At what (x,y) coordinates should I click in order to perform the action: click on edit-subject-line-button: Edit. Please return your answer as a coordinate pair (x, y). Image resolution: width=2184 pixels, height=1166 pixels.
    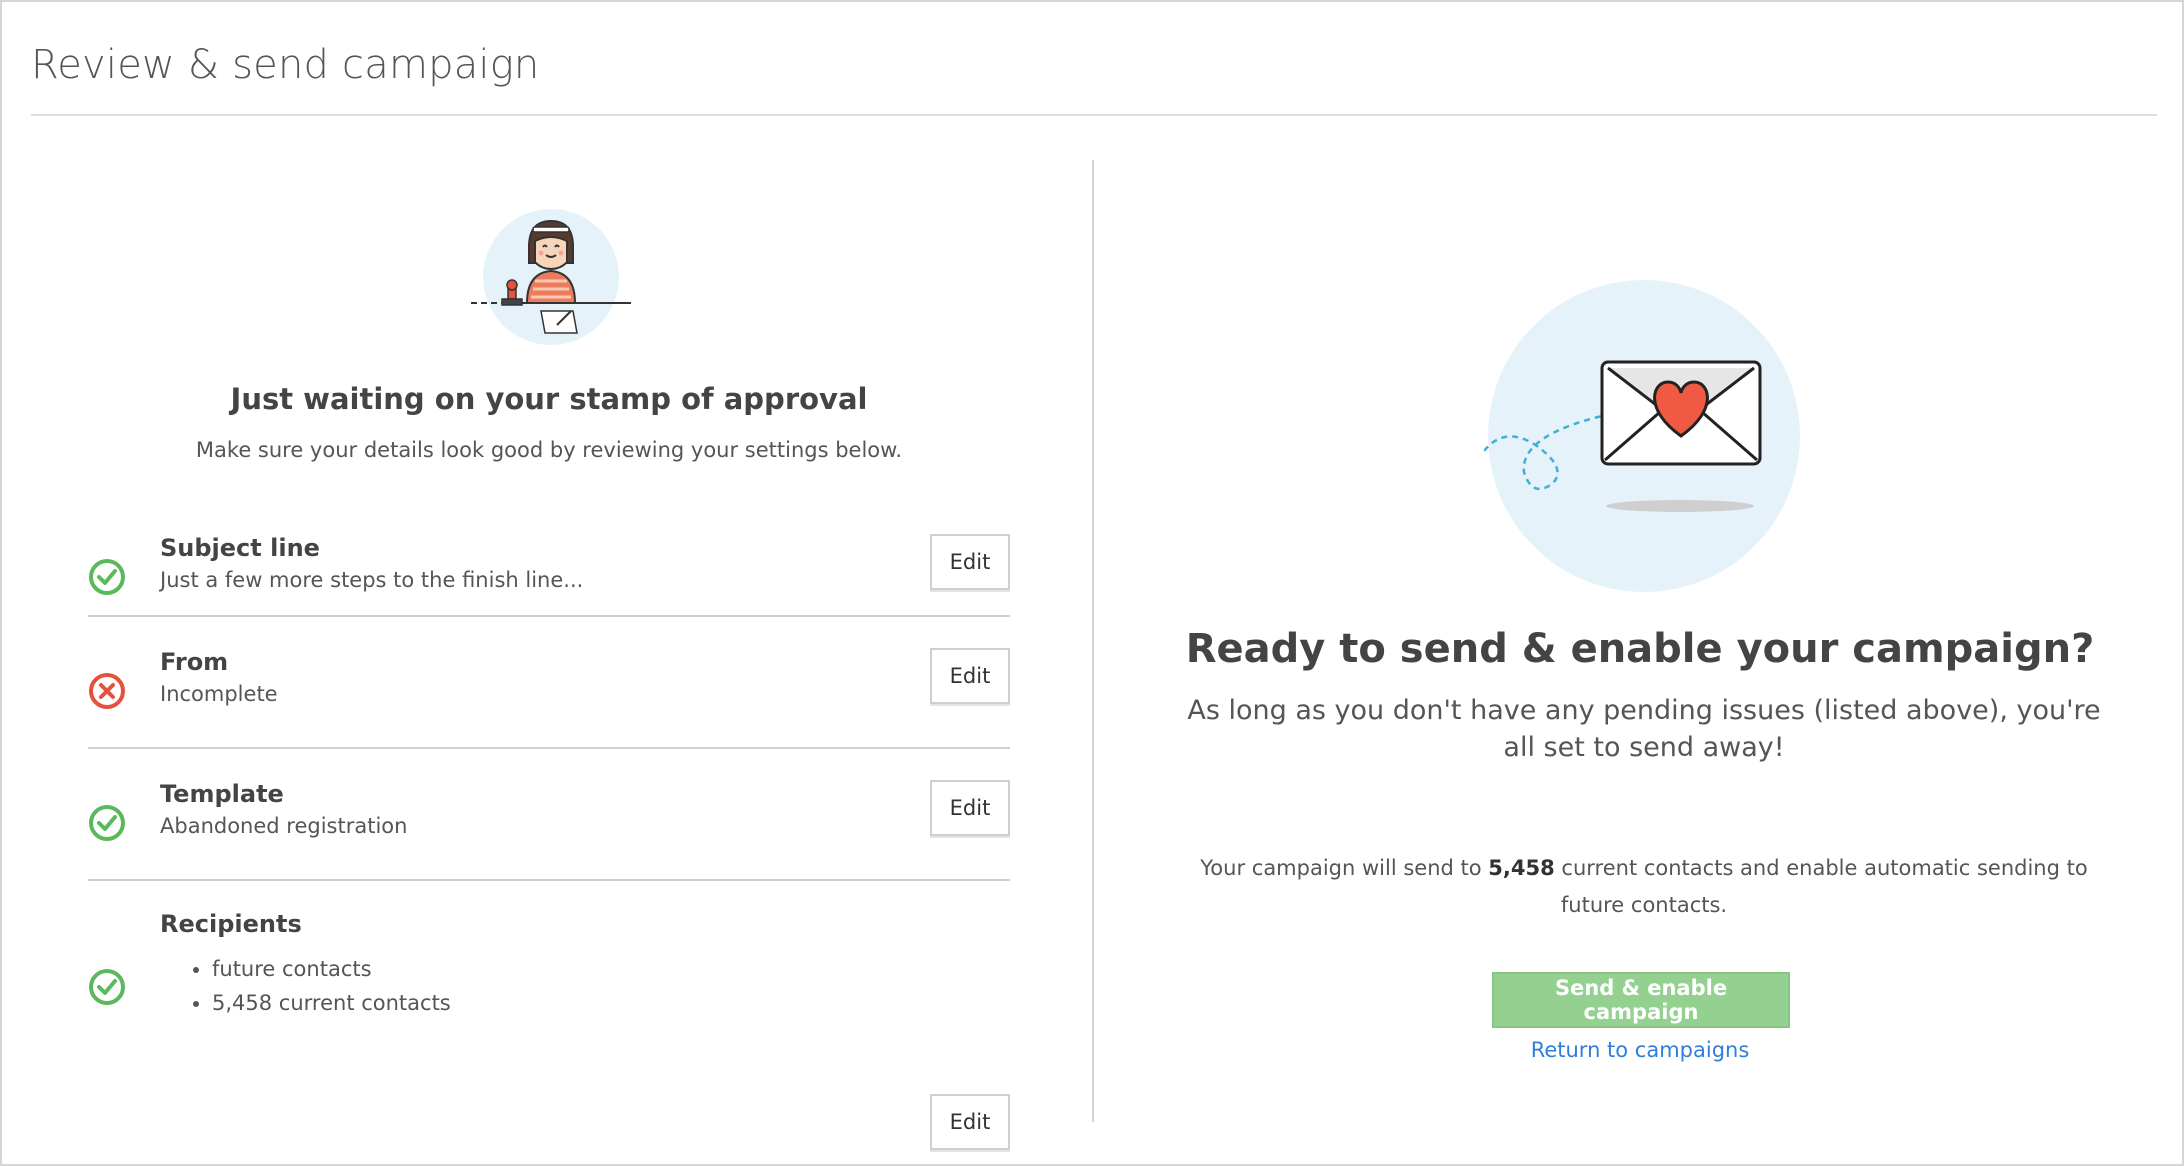
    Looking at the image, I should click on (970, 562).